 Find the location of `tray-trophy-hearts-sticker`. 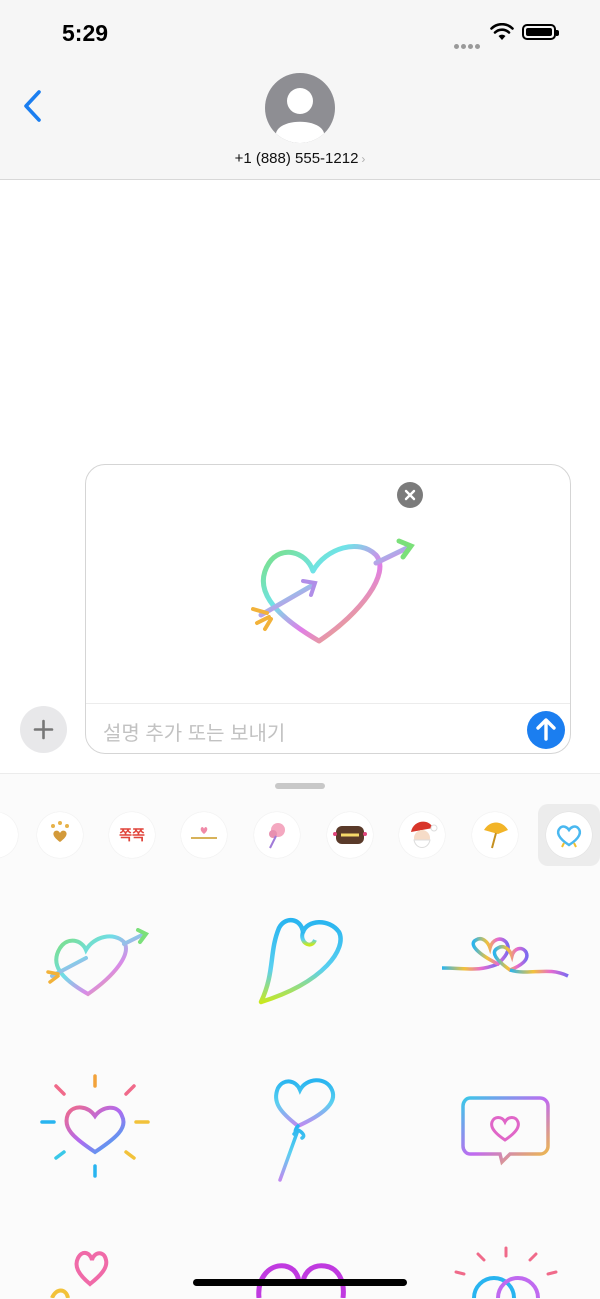

tray-trophy-hearts-sticker is located at coordinates (60, 835).